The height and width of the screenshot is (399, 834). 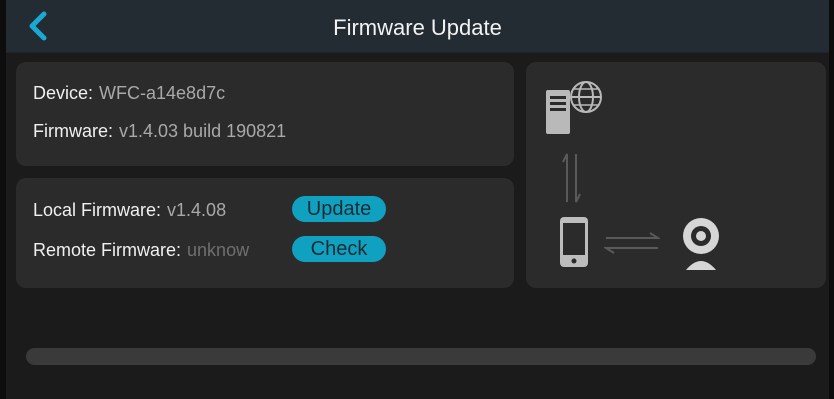 What do you see at coordinates (107, 250) in the screenshot?
I see `remote-firmware-label: Remote Firmware:` at bounding box center [107, 250].